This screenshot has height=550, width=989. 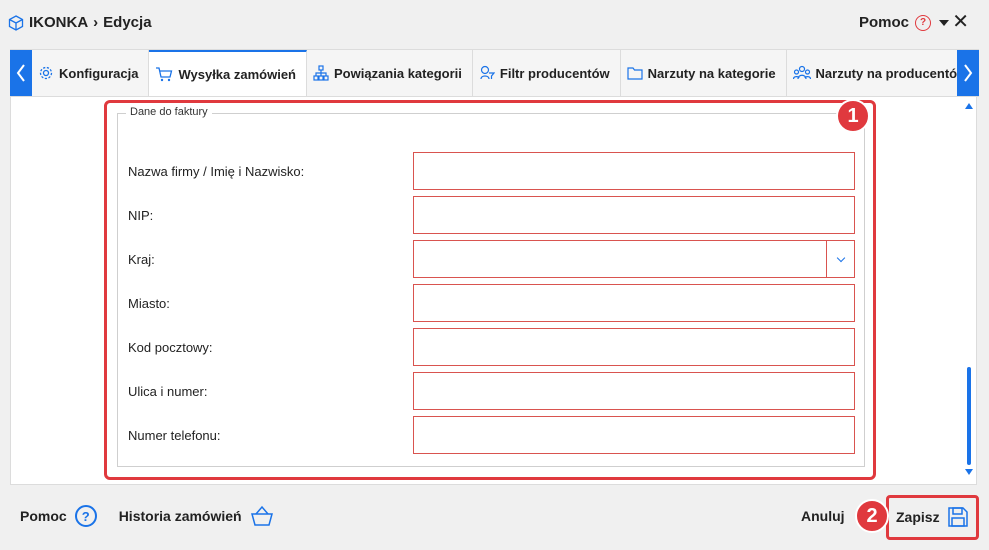 I want to click on chevron-right-icon, so click(x=968, y=73).